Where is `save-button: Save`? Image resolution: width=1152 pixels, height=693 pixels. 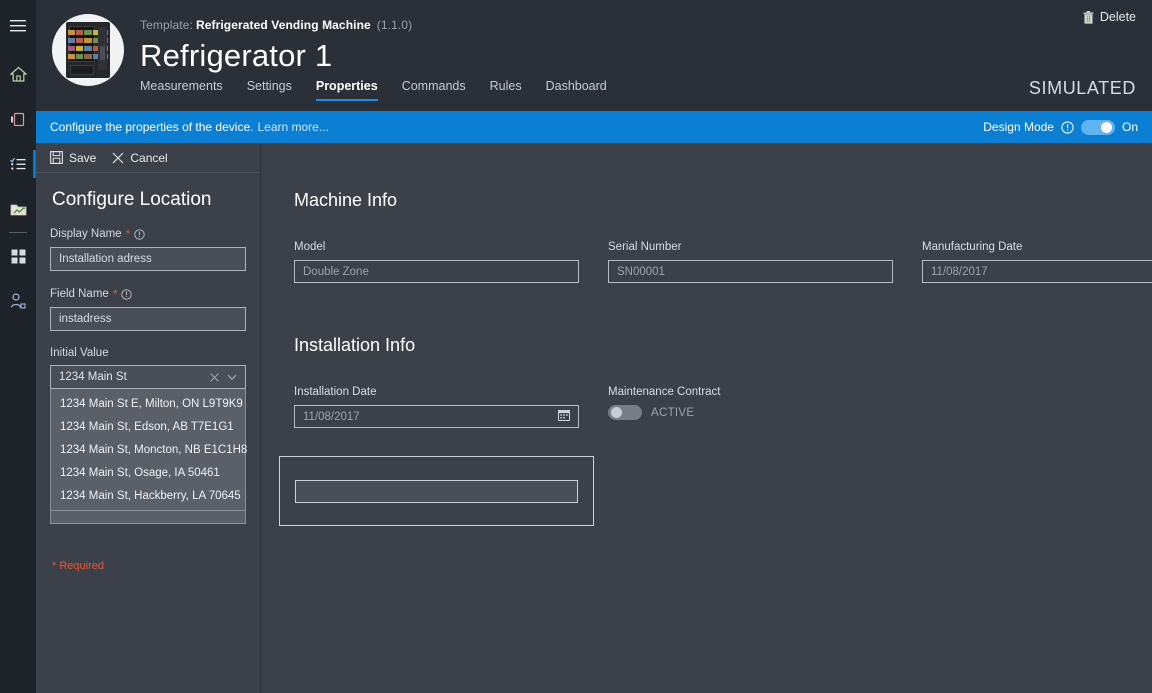
save-button: Save is located at coordinates (73, 158).